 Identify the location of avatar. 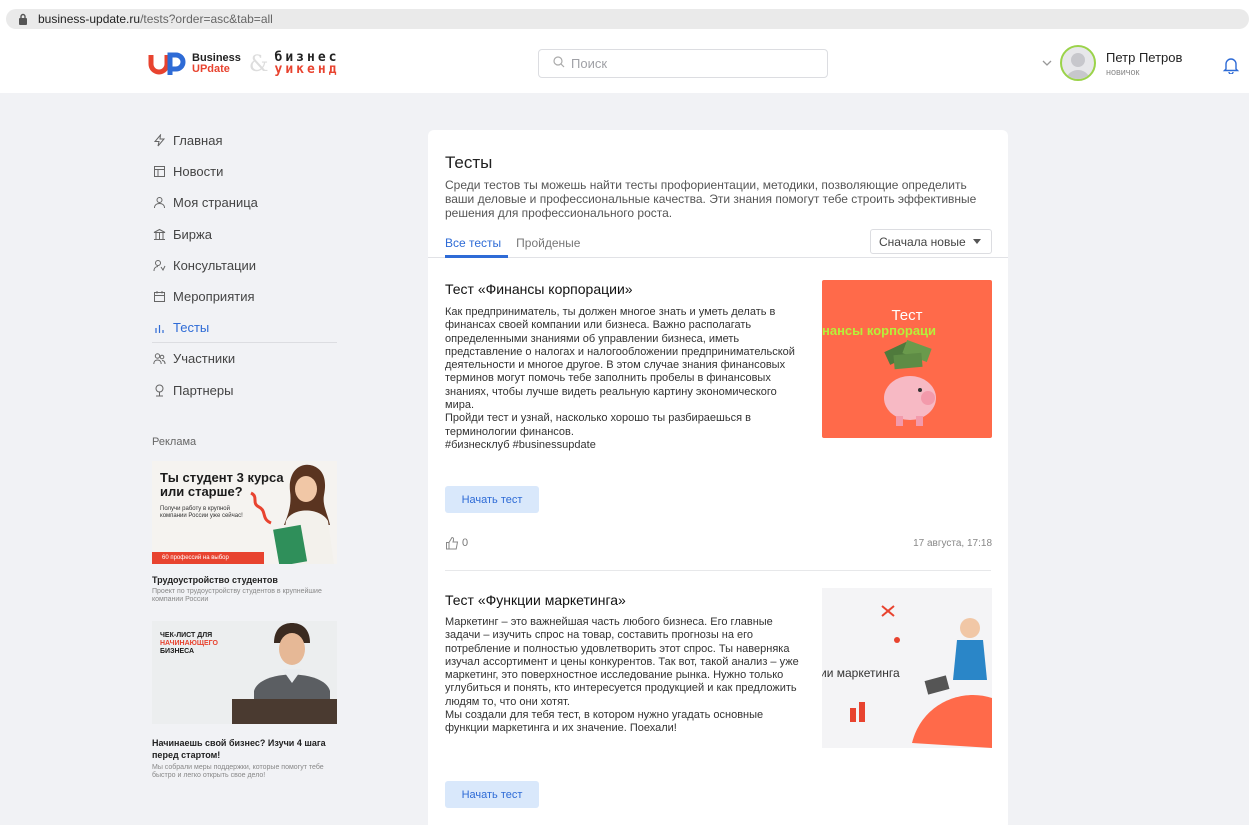
(1078, 63).